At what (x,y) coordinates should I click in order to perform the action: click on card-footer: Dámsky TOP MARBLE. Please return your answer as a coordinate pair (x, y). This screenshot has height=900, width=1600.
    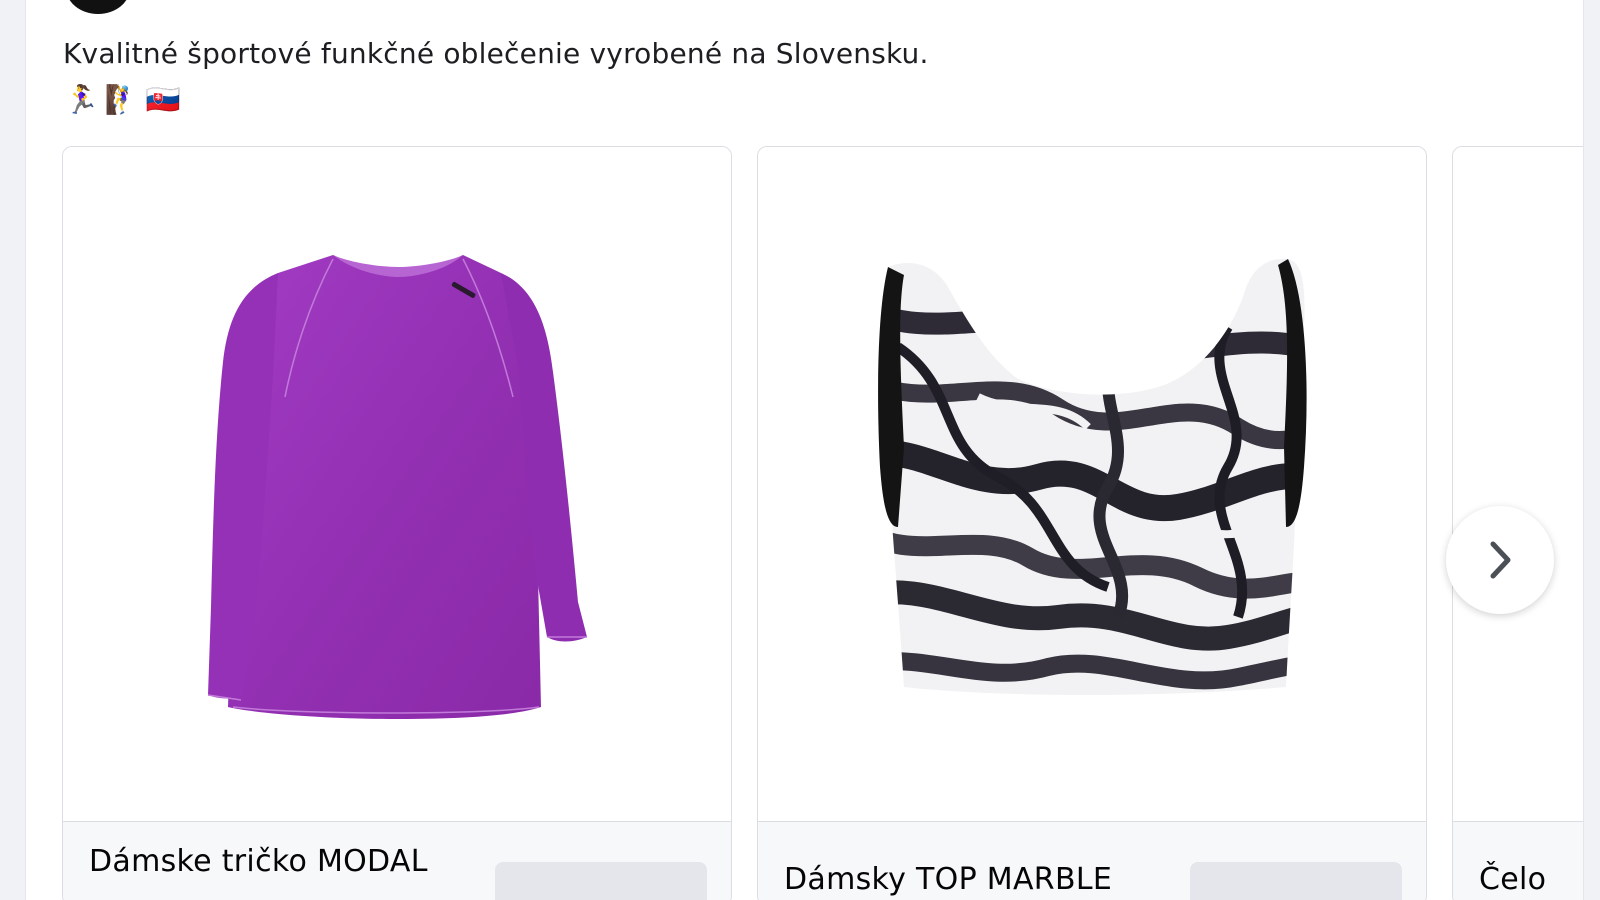
    Looking at the image, I should click on (1092, 860).